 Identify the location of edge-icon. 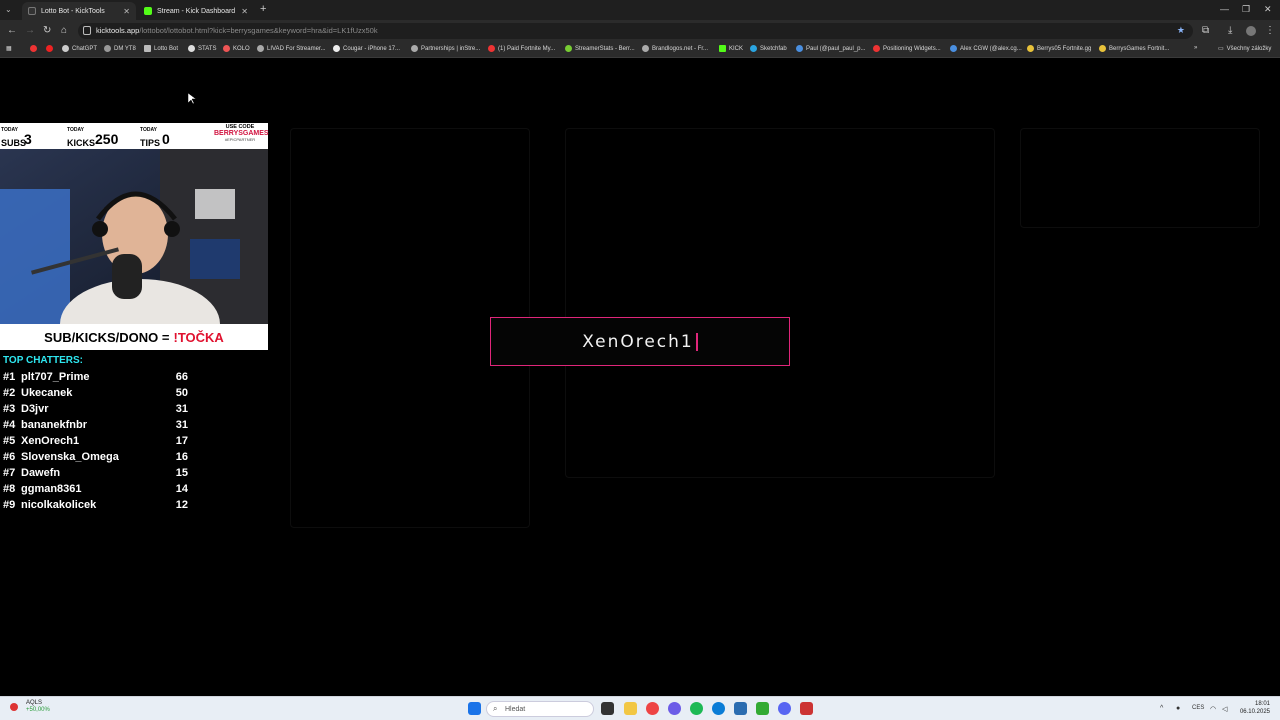
(718, 708).